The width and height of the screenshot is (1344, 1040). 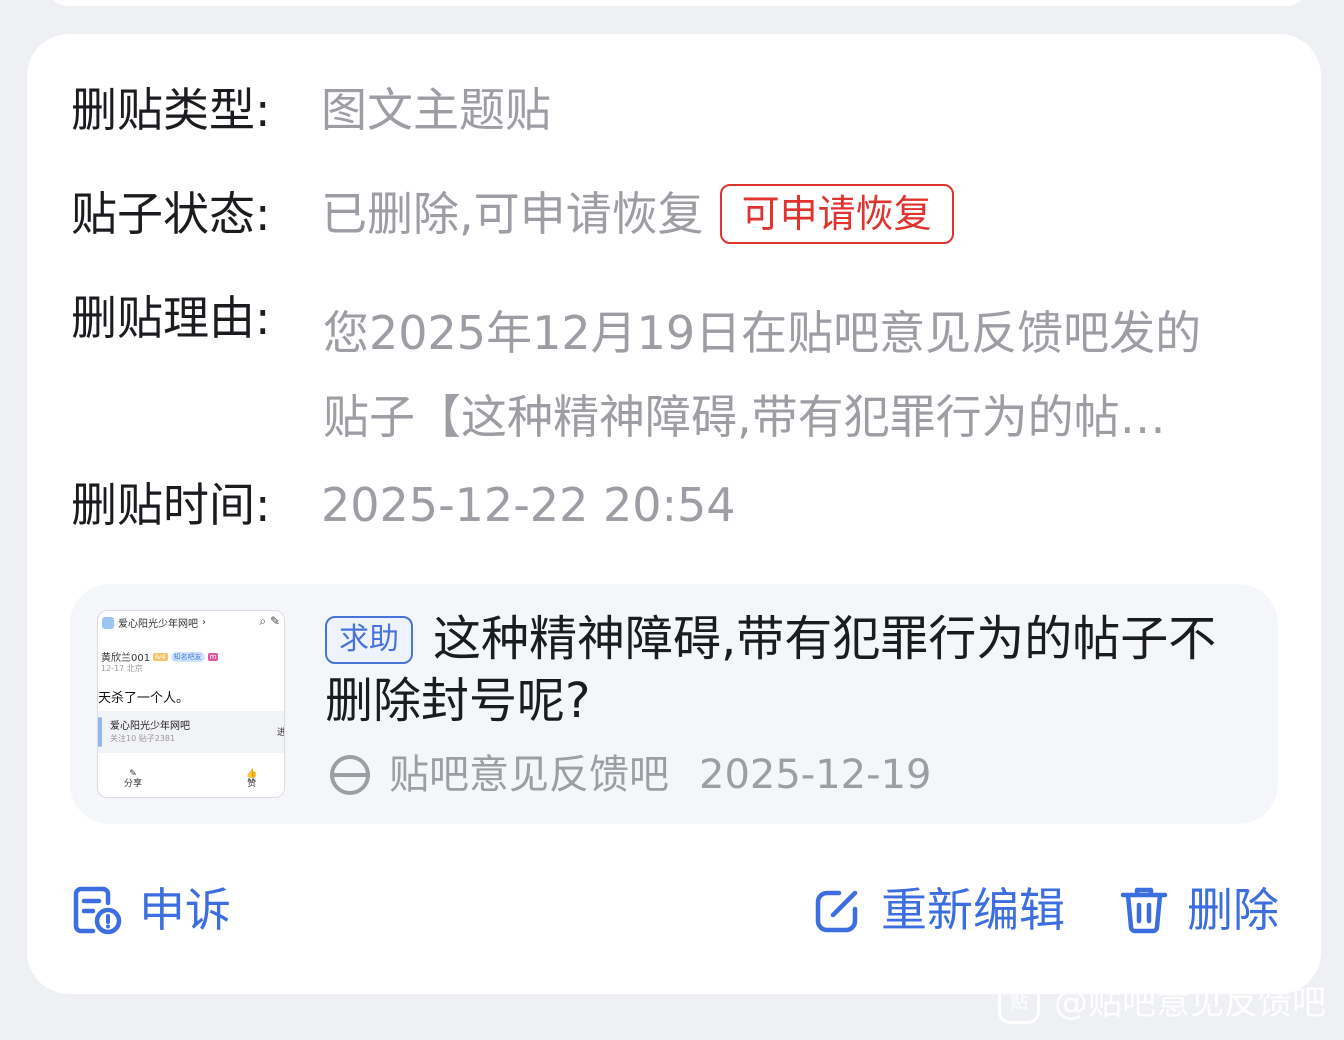 What do you see at coordinates (771, 670) in the screenshot?
I see `post-title-text: 这种精神障碍,带有犯罪行为的帖子不删除封号呢?` at bounding box center [771, 670].